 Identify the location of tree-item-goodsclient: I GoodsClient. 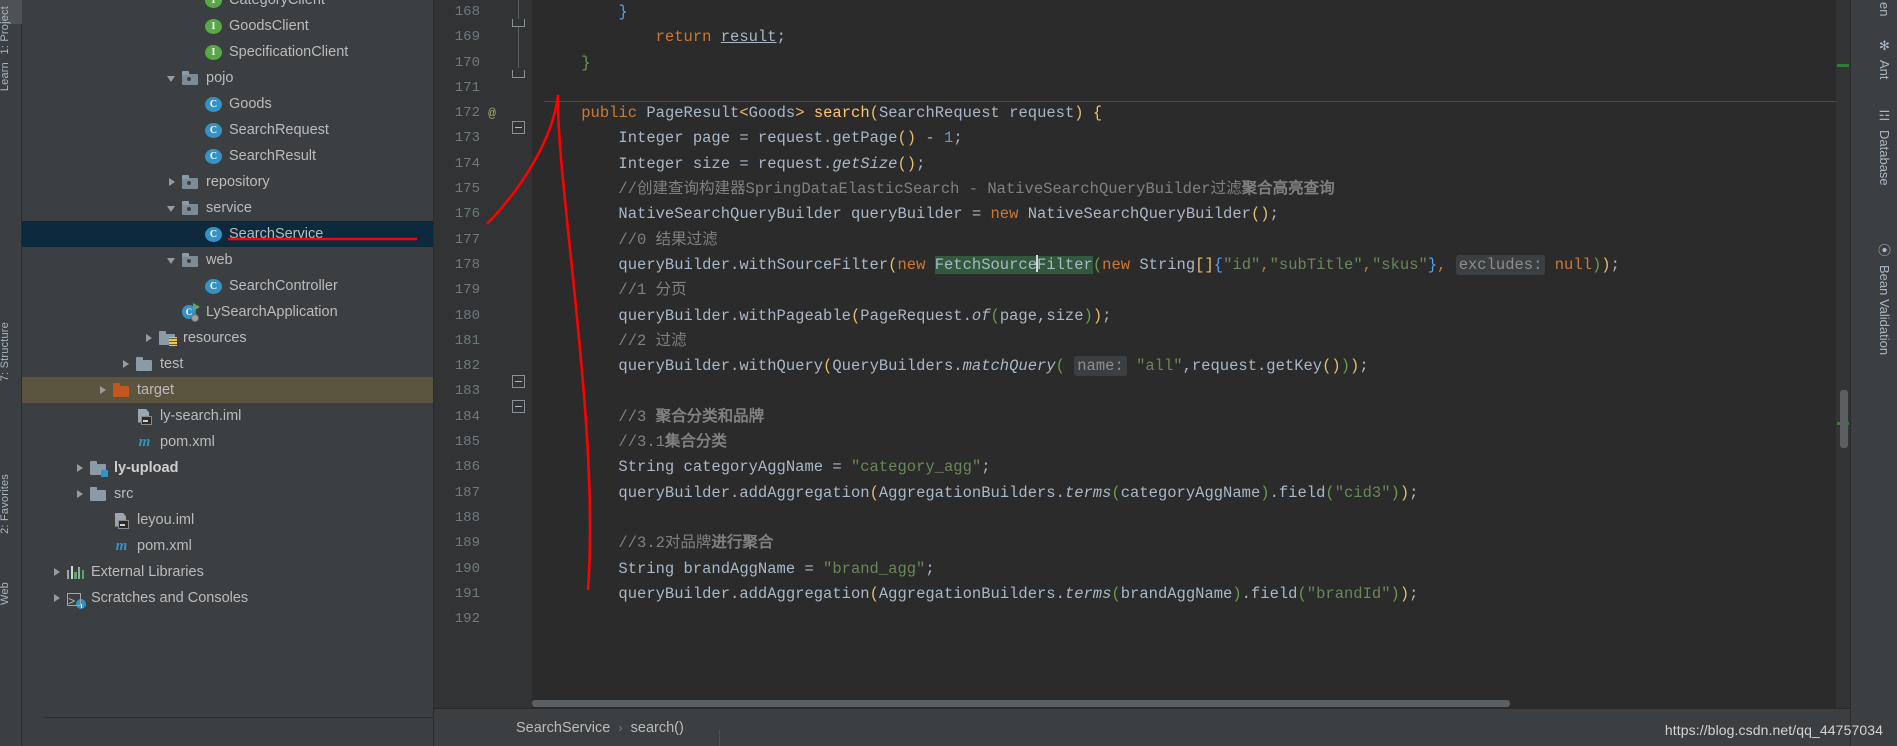
(227, 26).